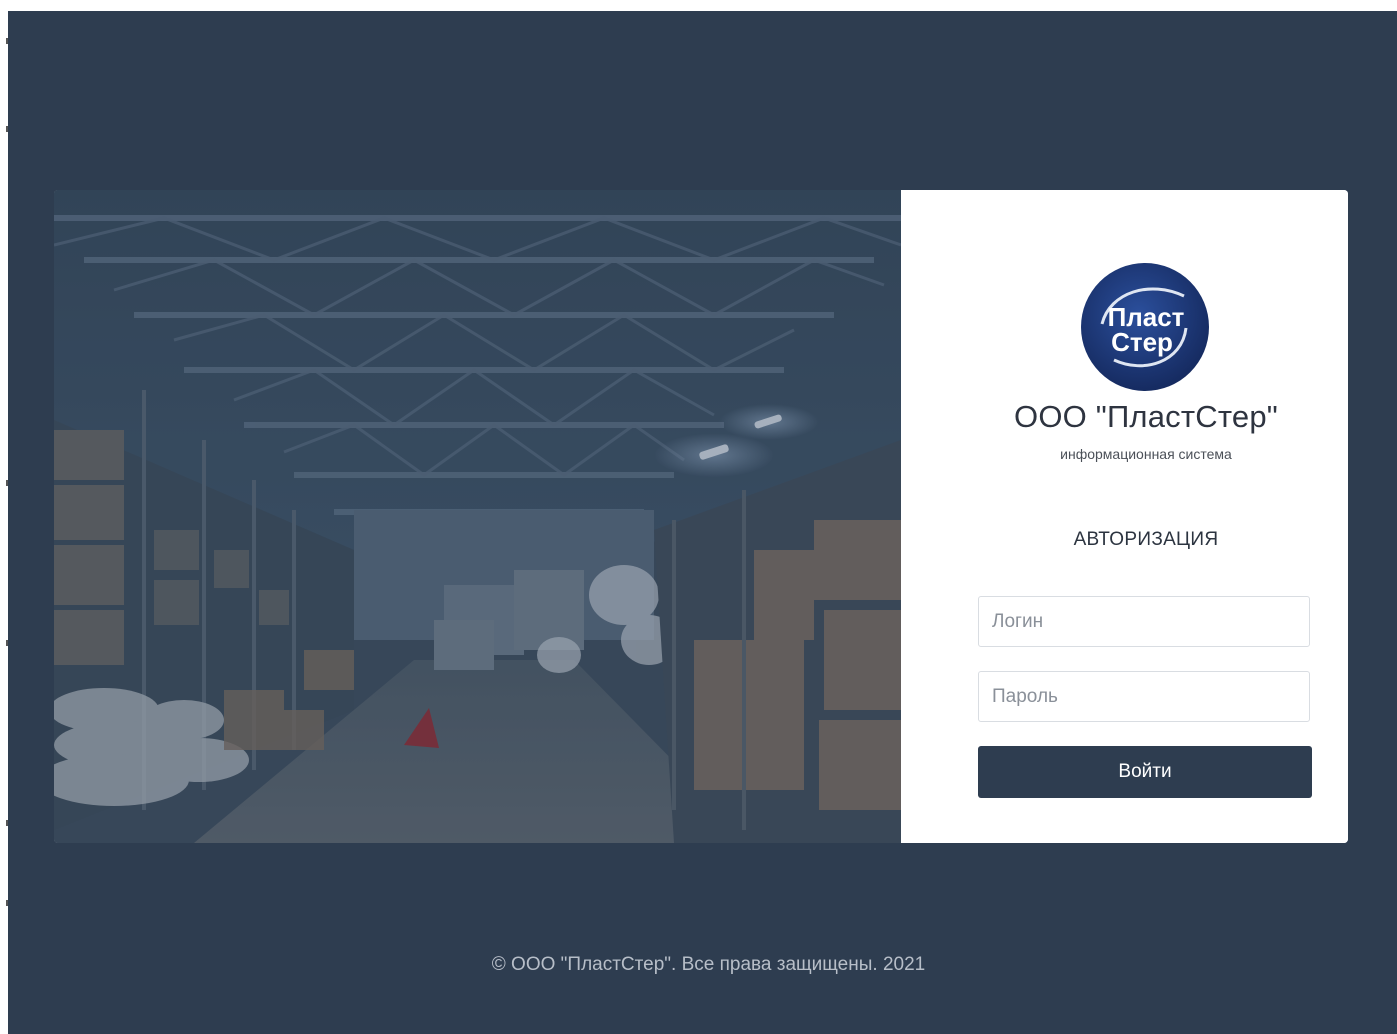 The width and height of the screenshot is (1397, 1034). I want to click on company-name: ООО "ПластСтер", so click(1146, 416).